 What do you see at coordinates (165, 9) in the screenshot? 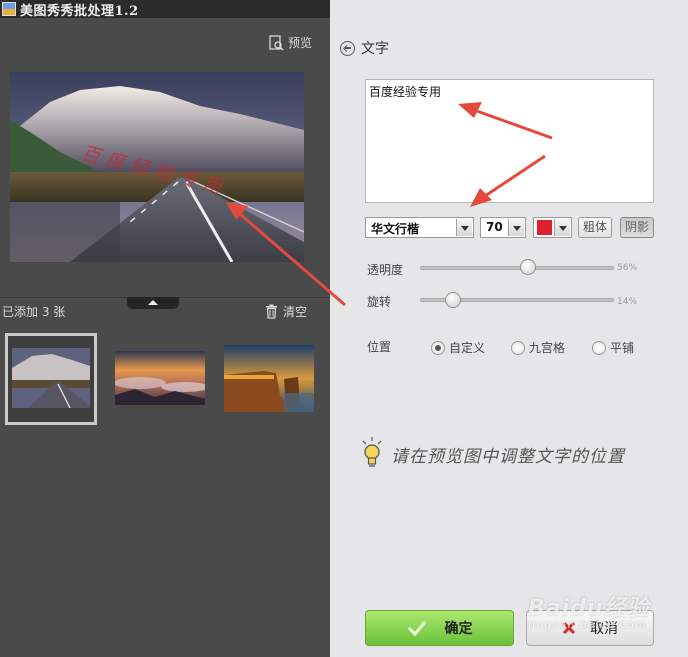
I see `title-bar: 美图秀秀批处理1.2` at bounding box center [165, 9].